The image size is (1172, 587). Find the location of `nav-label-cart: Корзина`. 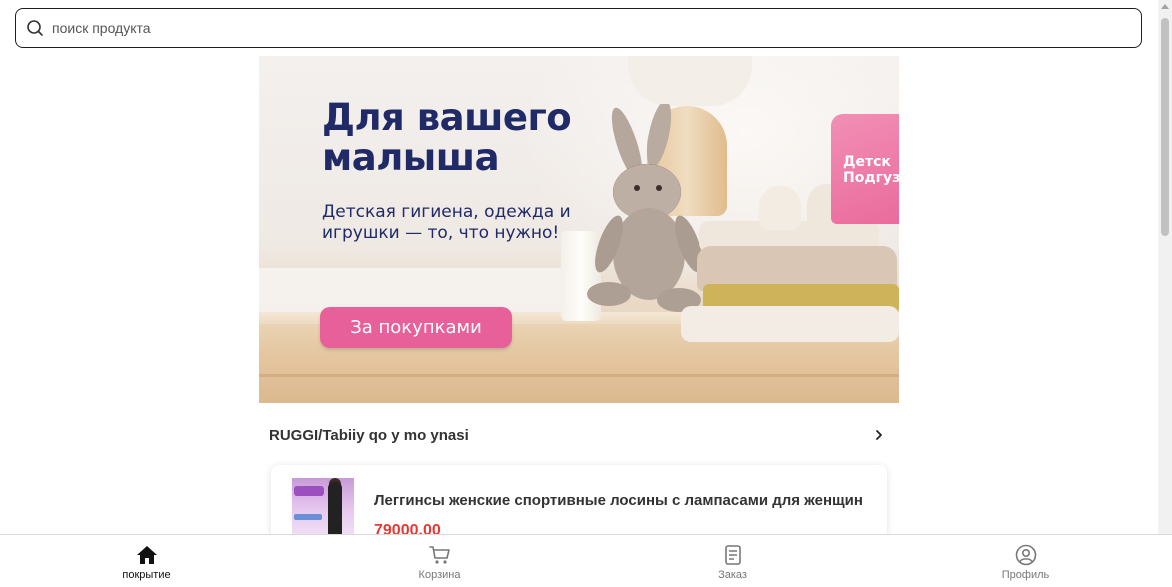

nav-label-cart: Корзина is located at coordinates (439, 575).